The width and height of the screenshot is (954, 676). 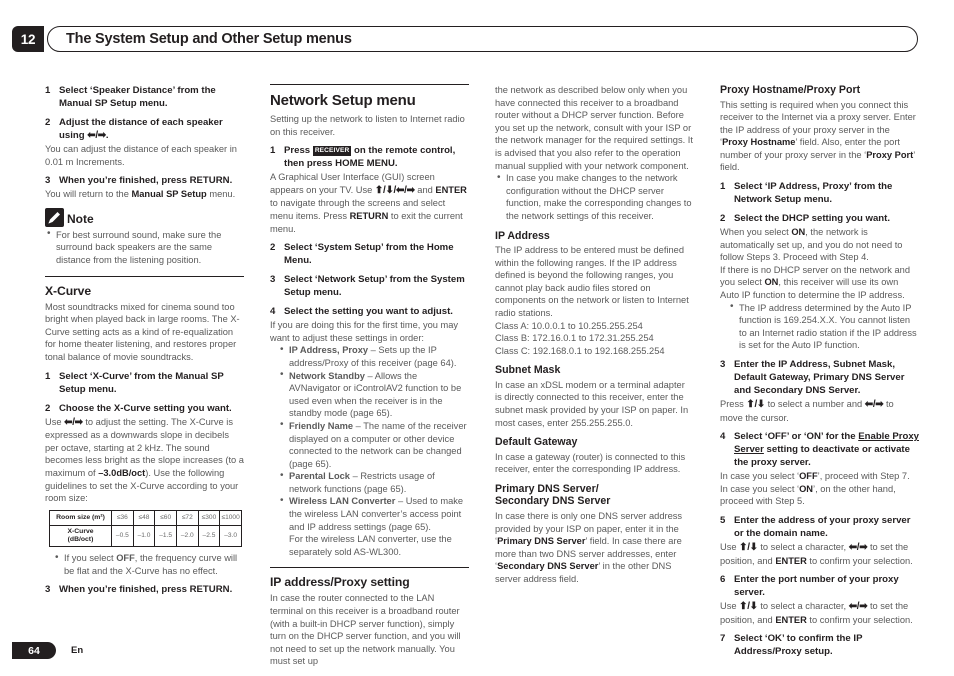 What do you see at coordinates (547, 488) in the screenshot?
I see `heading-line1: Primary DNS Server/` at bounding box center [547, 488].